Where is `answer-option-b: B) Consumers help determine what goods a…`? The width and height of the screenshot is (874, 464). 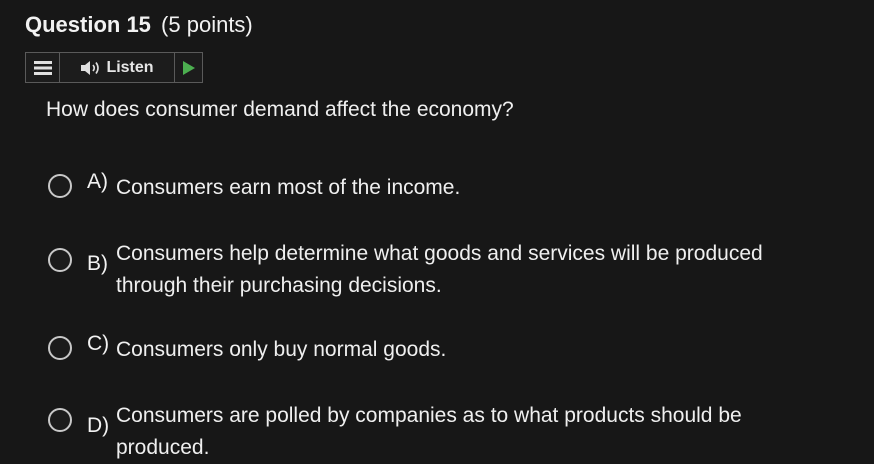 answer-option-b: B) Consumers help determine what goods a… is located at coordinates (442, 270).